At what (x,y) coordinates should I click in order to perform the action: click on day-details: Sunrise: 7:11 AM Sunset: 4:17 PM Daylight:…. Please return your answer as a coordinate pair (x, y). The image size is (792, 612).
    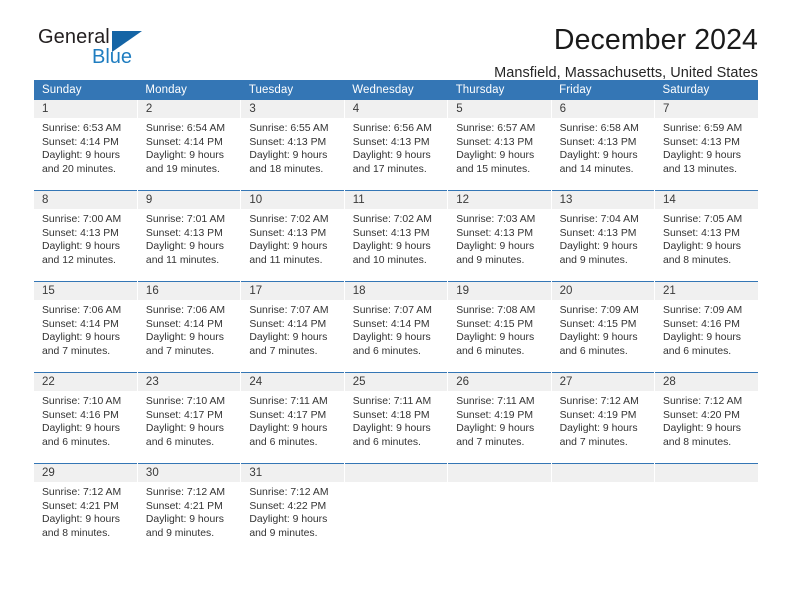
    Looking at the image, I should click on (292, 420).